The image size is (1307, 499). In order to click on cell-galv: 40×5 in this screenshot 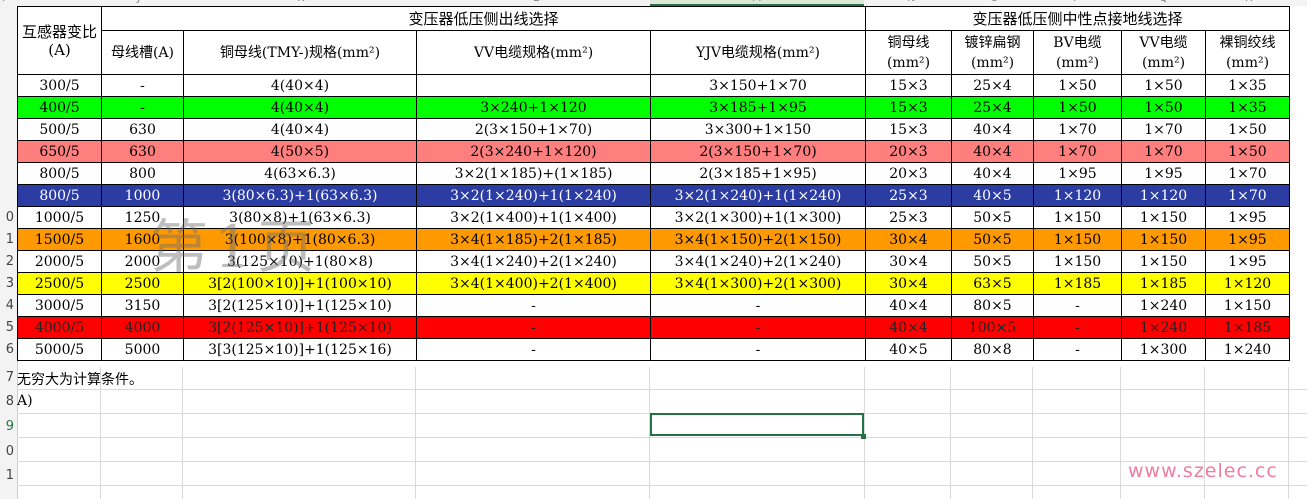, I will do `click(992, 195)`.